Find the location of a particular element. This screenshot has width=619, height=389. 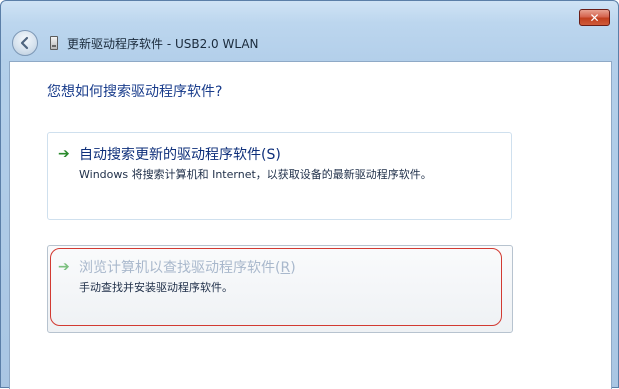

browse-computer-title: 浏览计算机以查找驱动程序软件(R) is located at coordinates (187, 267).